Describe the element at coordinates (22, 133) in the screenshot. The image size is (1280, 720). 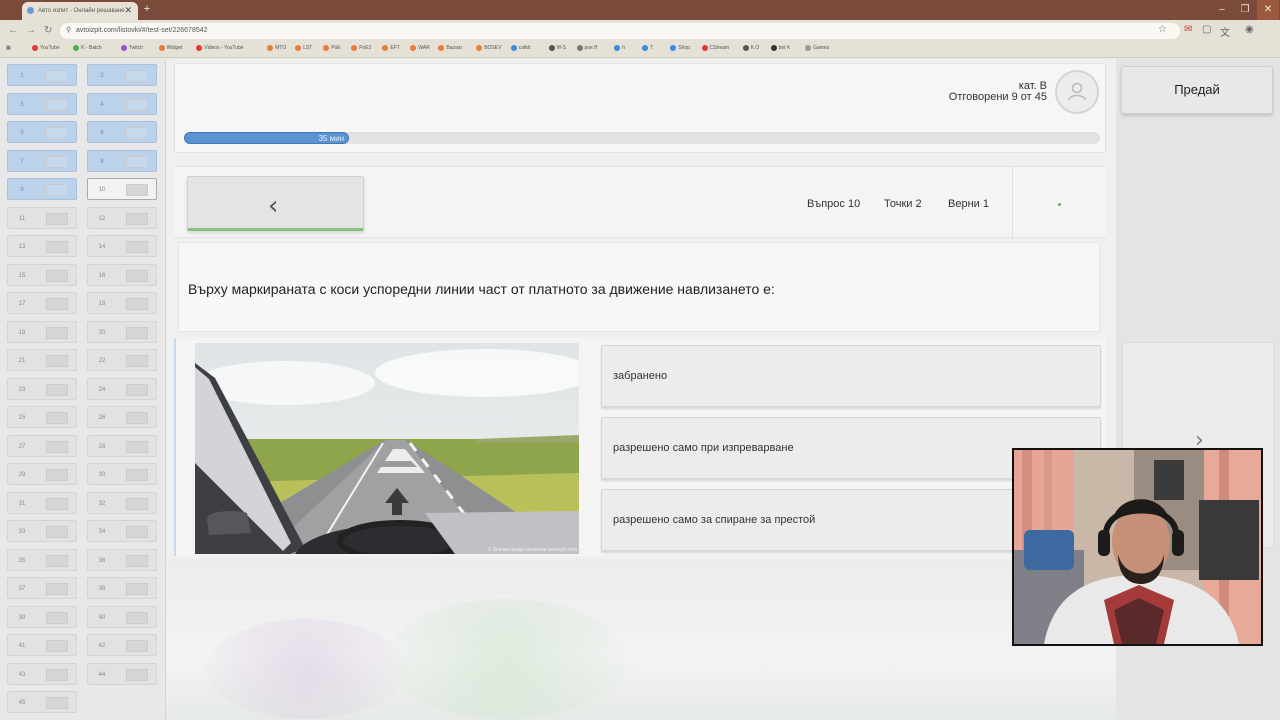
I see `question-nav-number: 5` at that location.